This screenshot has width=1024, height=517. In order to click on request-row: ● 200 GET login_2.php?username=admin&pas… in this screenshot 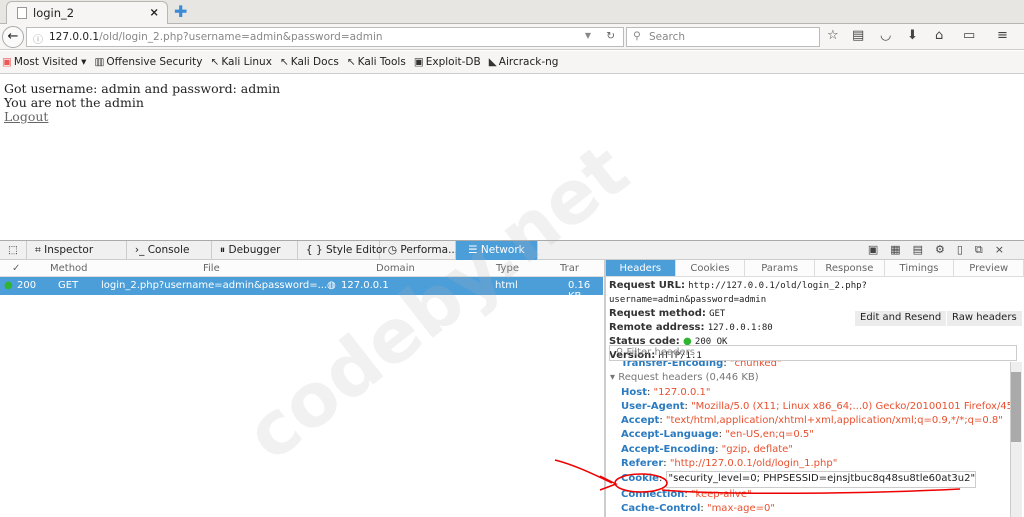, I will do `click(301, 289)`.